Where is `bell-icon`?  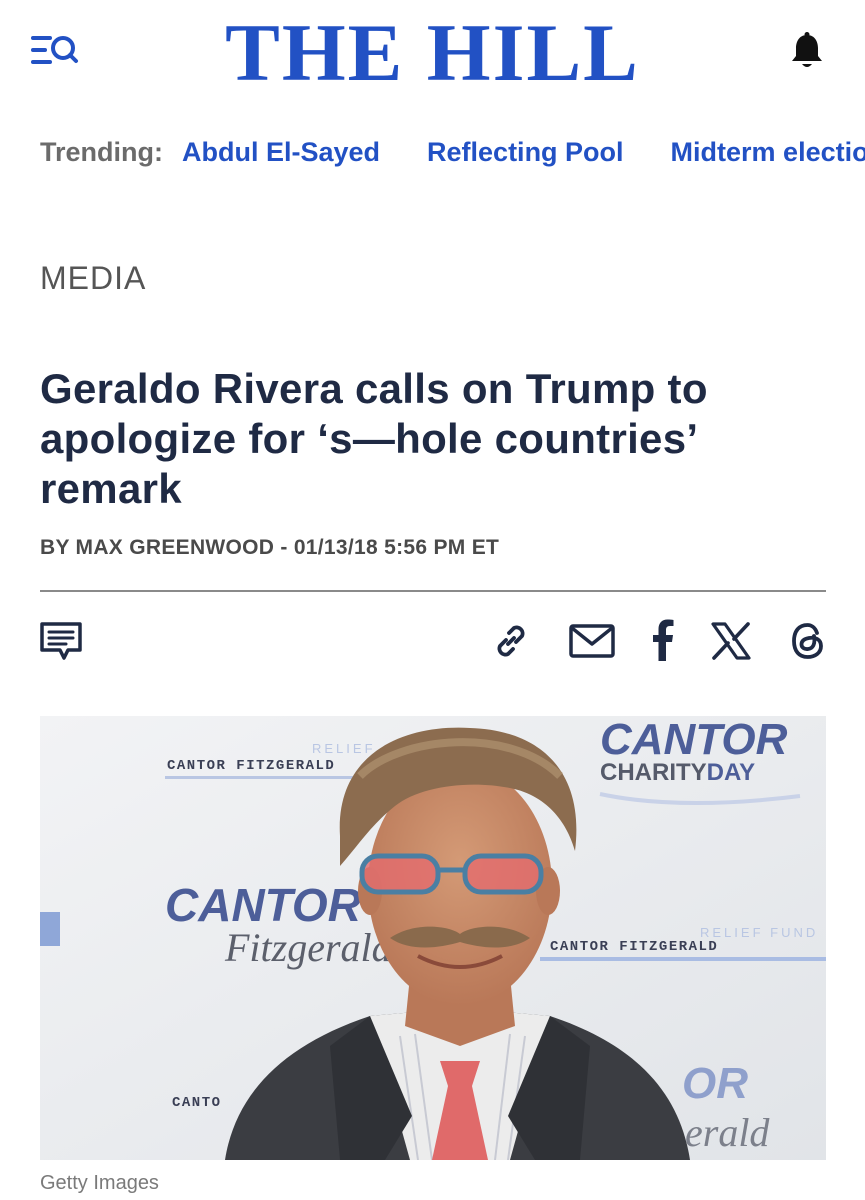 bell-icon is located at coordinates (807, 49).